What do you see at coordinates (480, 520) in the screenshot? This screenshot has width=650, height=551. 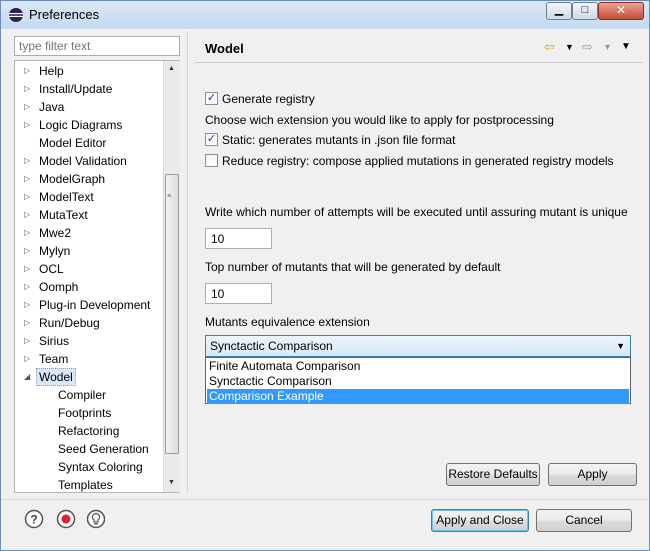 I see `apply-and-close-button: Apply and Close` at bounding box center [480, 520].